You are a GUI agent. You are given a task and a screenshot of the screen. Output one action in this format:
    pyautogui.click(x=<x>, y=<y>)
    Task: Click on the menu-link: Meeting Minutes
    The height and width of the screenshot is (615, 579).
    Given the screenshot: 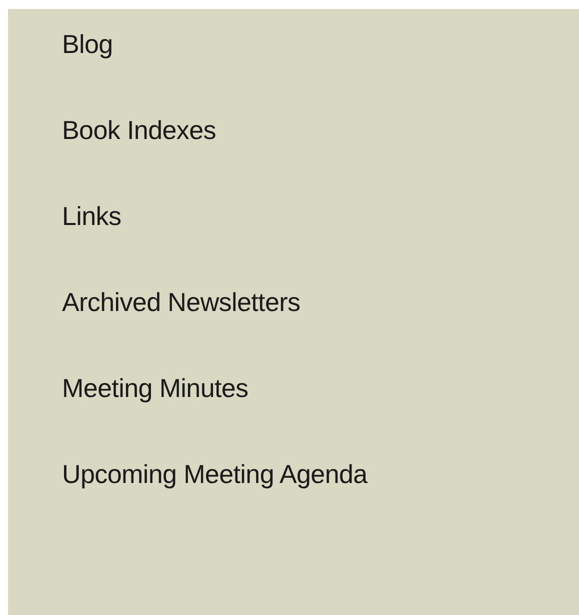 What is the action you would take?
    pyautogui.click(x=155, y=388)
    